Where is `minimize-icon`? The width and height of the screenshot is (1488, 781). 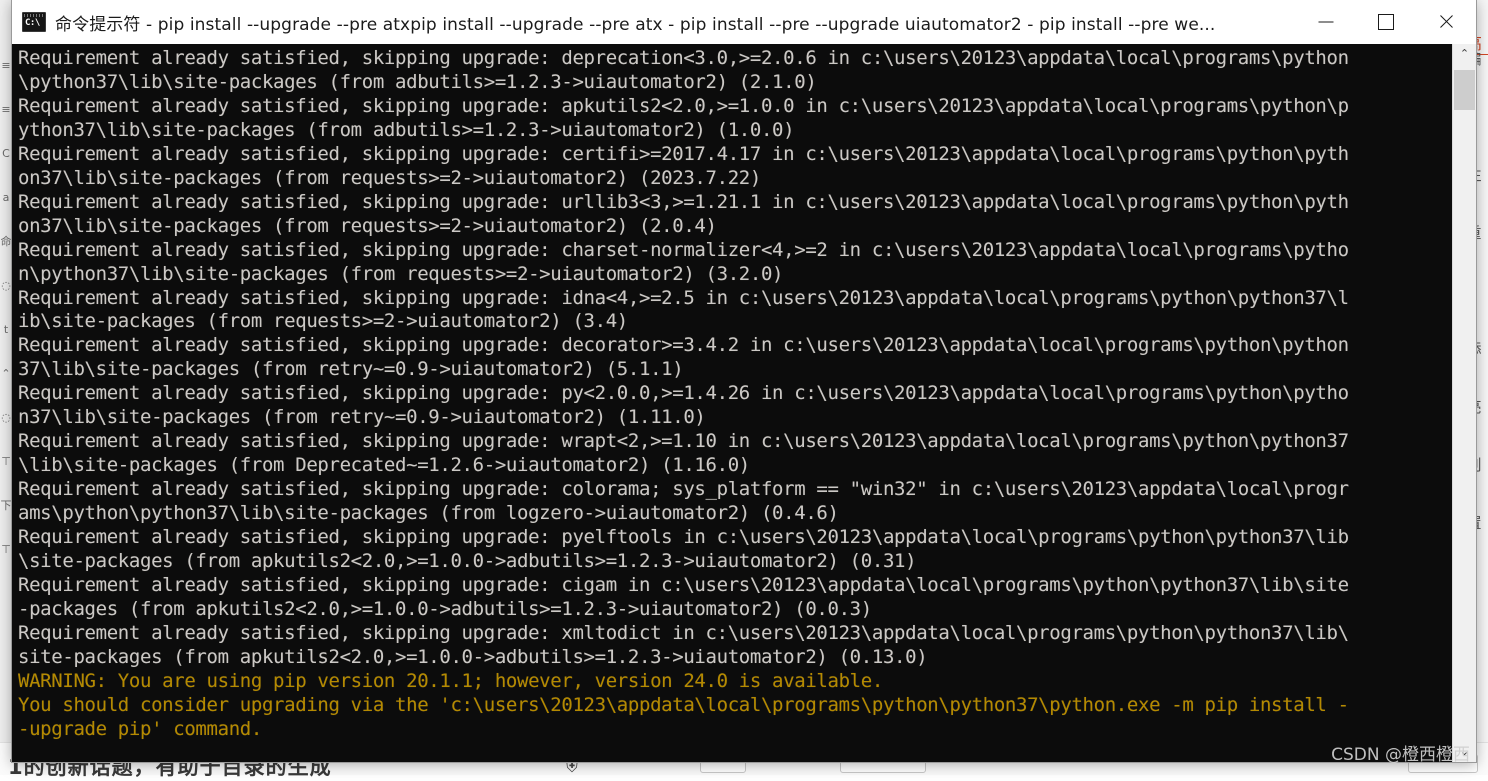
minimize-icon is located at coordinates (1326, 22).